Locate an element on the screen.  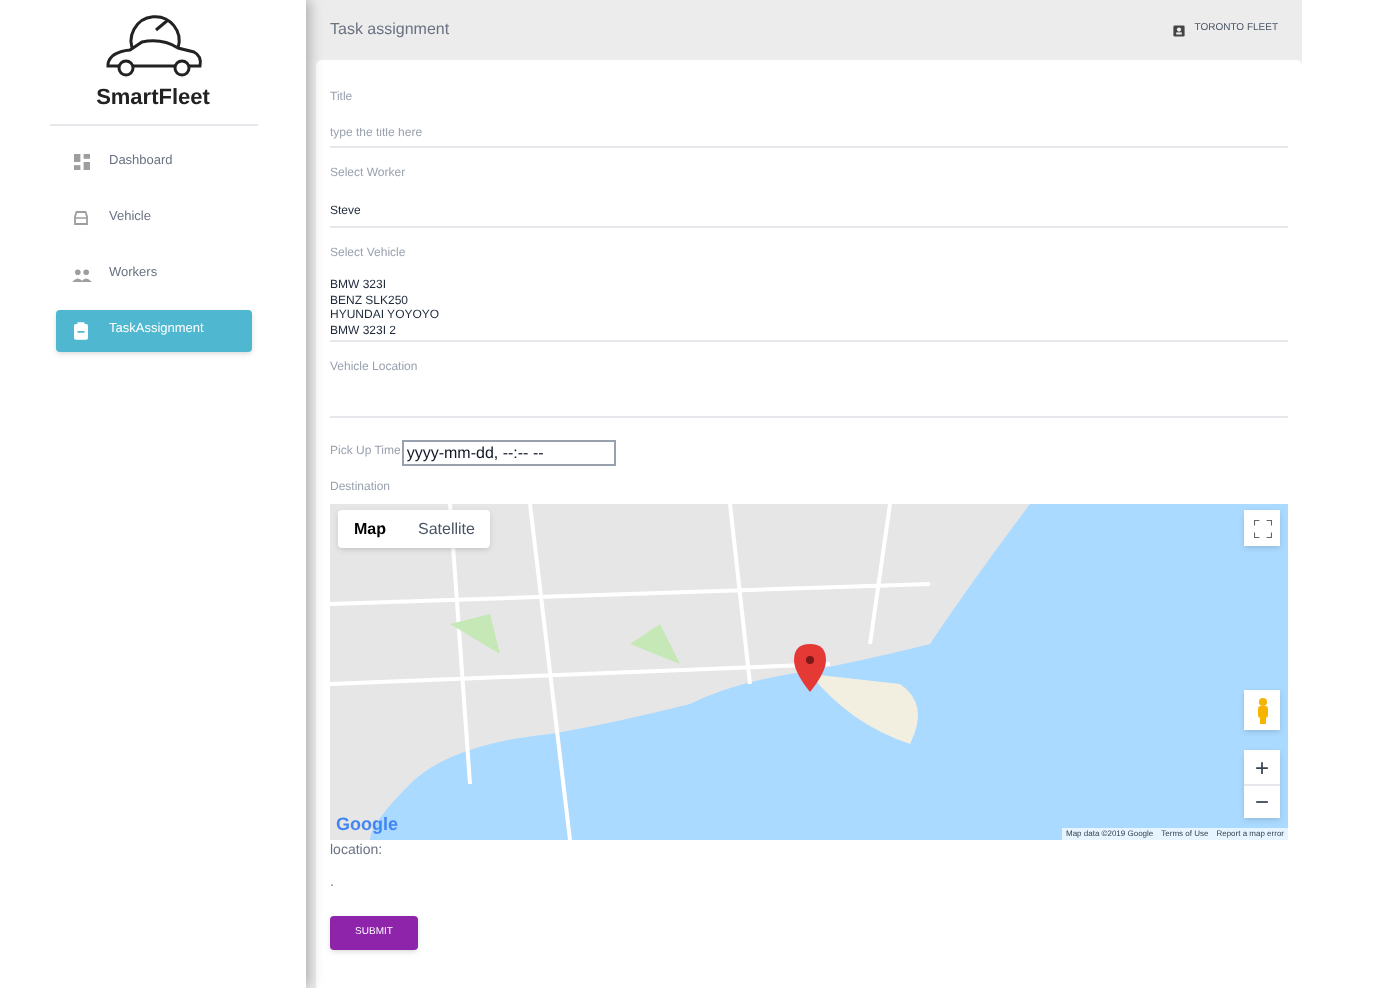
fullscreen-button is located at coordinates (1262, 528).